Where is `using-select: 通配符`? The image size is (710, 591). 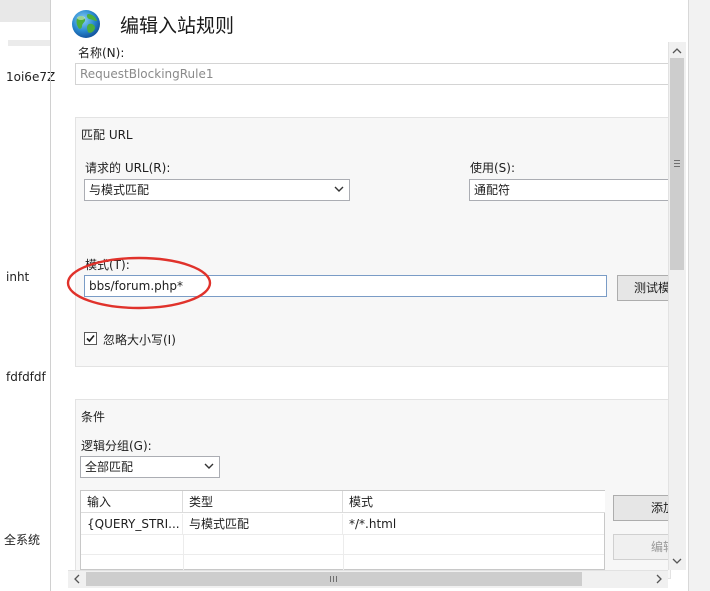
using-select: 通配符 is located at coordinates (570, 190).